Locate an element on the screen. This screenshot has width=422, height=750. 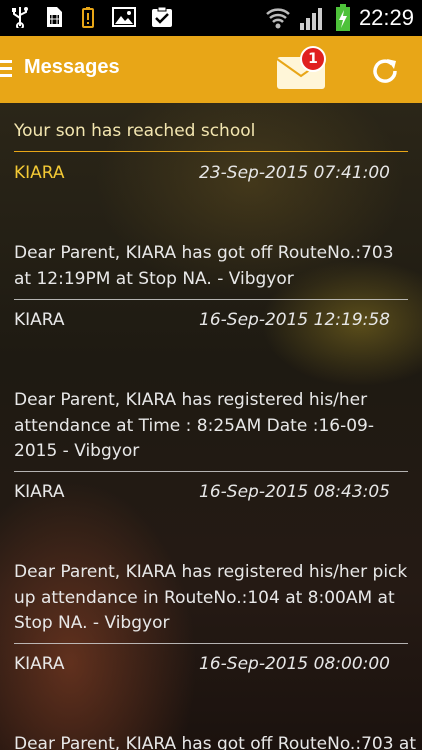
message-date: 16-Sep-2015 12:19:58 is located at coordinates (294, 320).